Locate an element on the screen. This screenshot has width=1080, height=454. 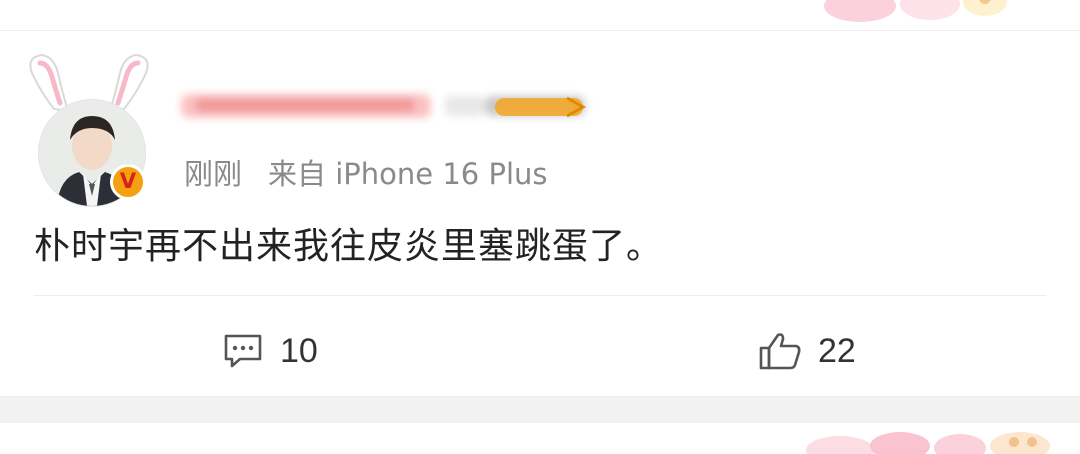
comment-count: 10 is located at coordinates (299, 350).